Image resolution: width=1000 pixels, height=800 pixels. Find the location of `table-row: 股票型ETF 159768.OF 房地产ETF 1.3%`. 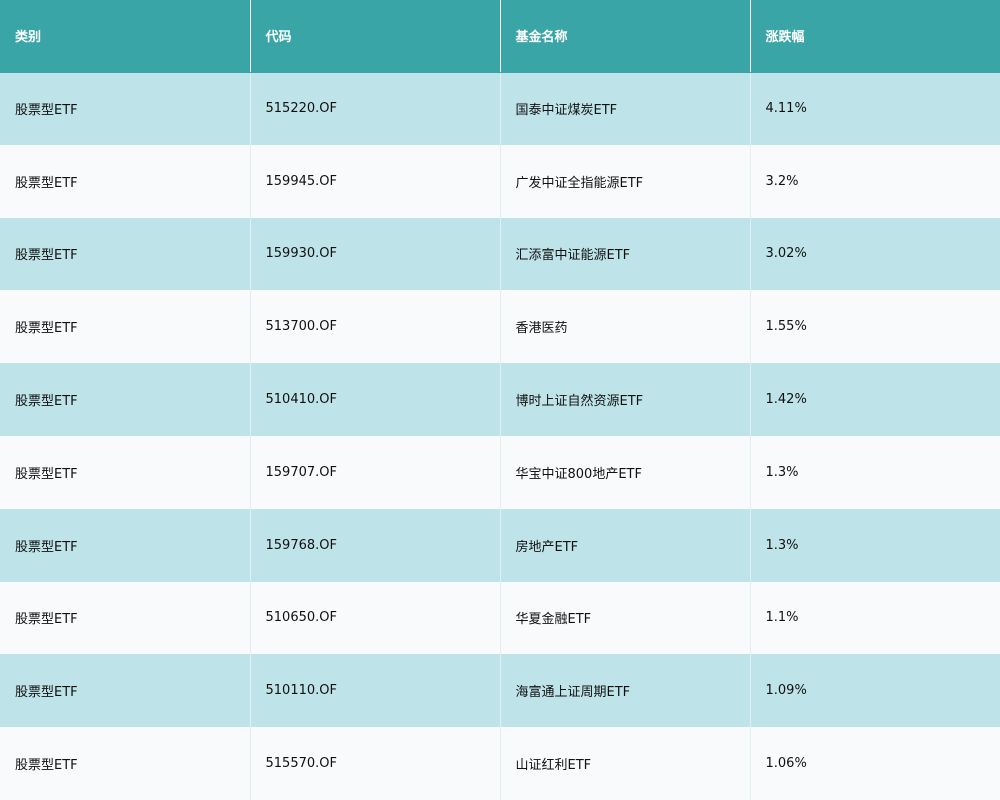

table-row: 股票型ETF 159768.OF 房地产ETF 1.3% is located at coordinates (500, 545).